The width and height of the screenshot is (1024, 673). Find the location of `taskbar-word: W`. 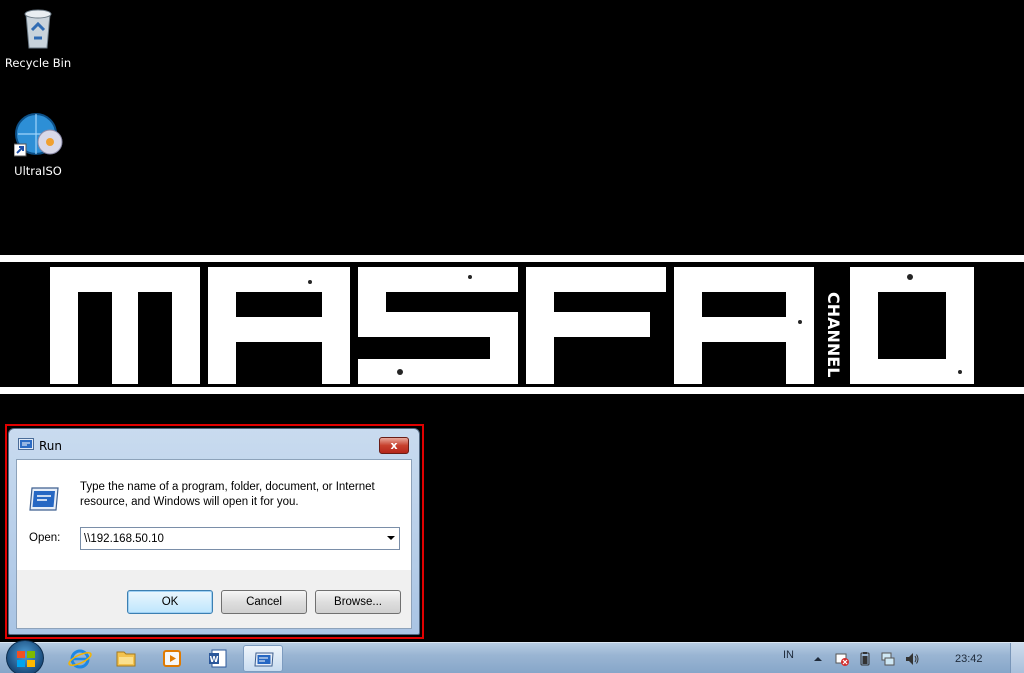

taskbar-word: W is located at coordinates (218, 658).